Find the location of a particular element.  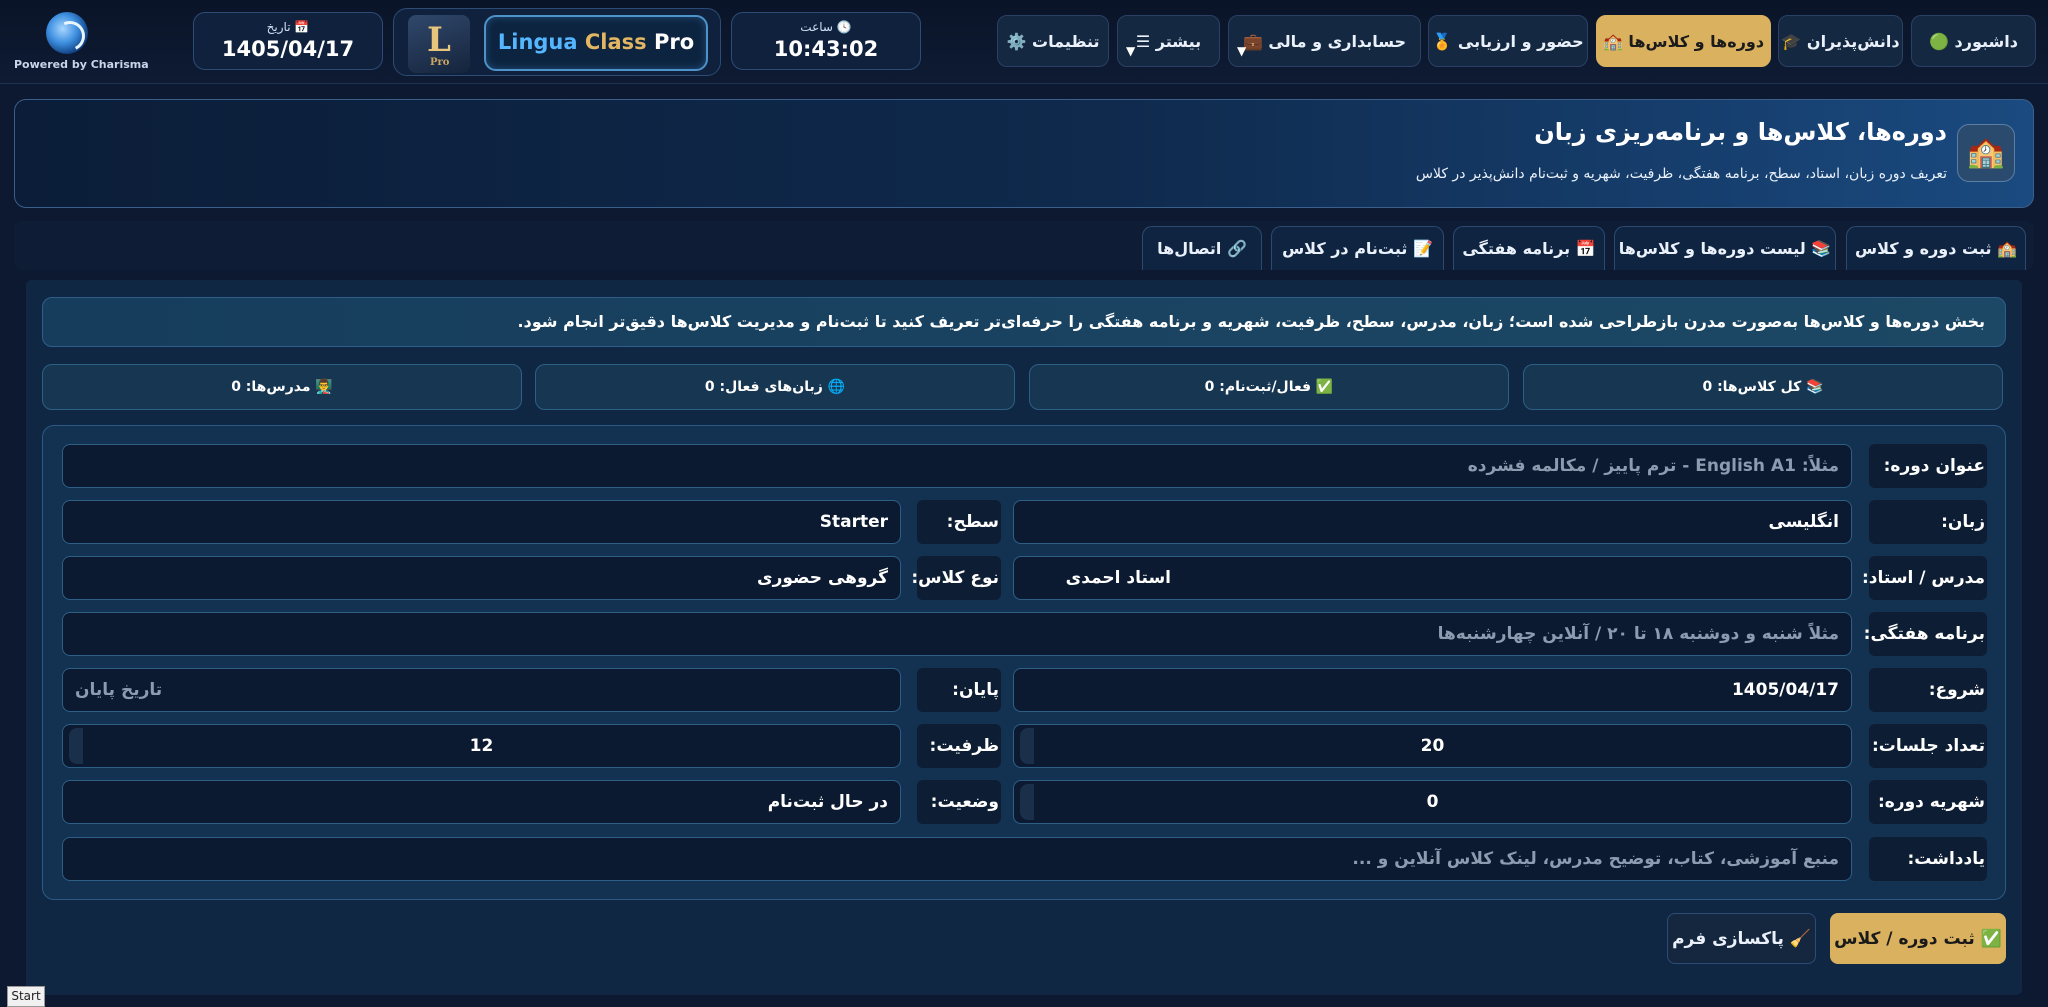

school-icon: 🏫 is located at coordinates (1986, 153).